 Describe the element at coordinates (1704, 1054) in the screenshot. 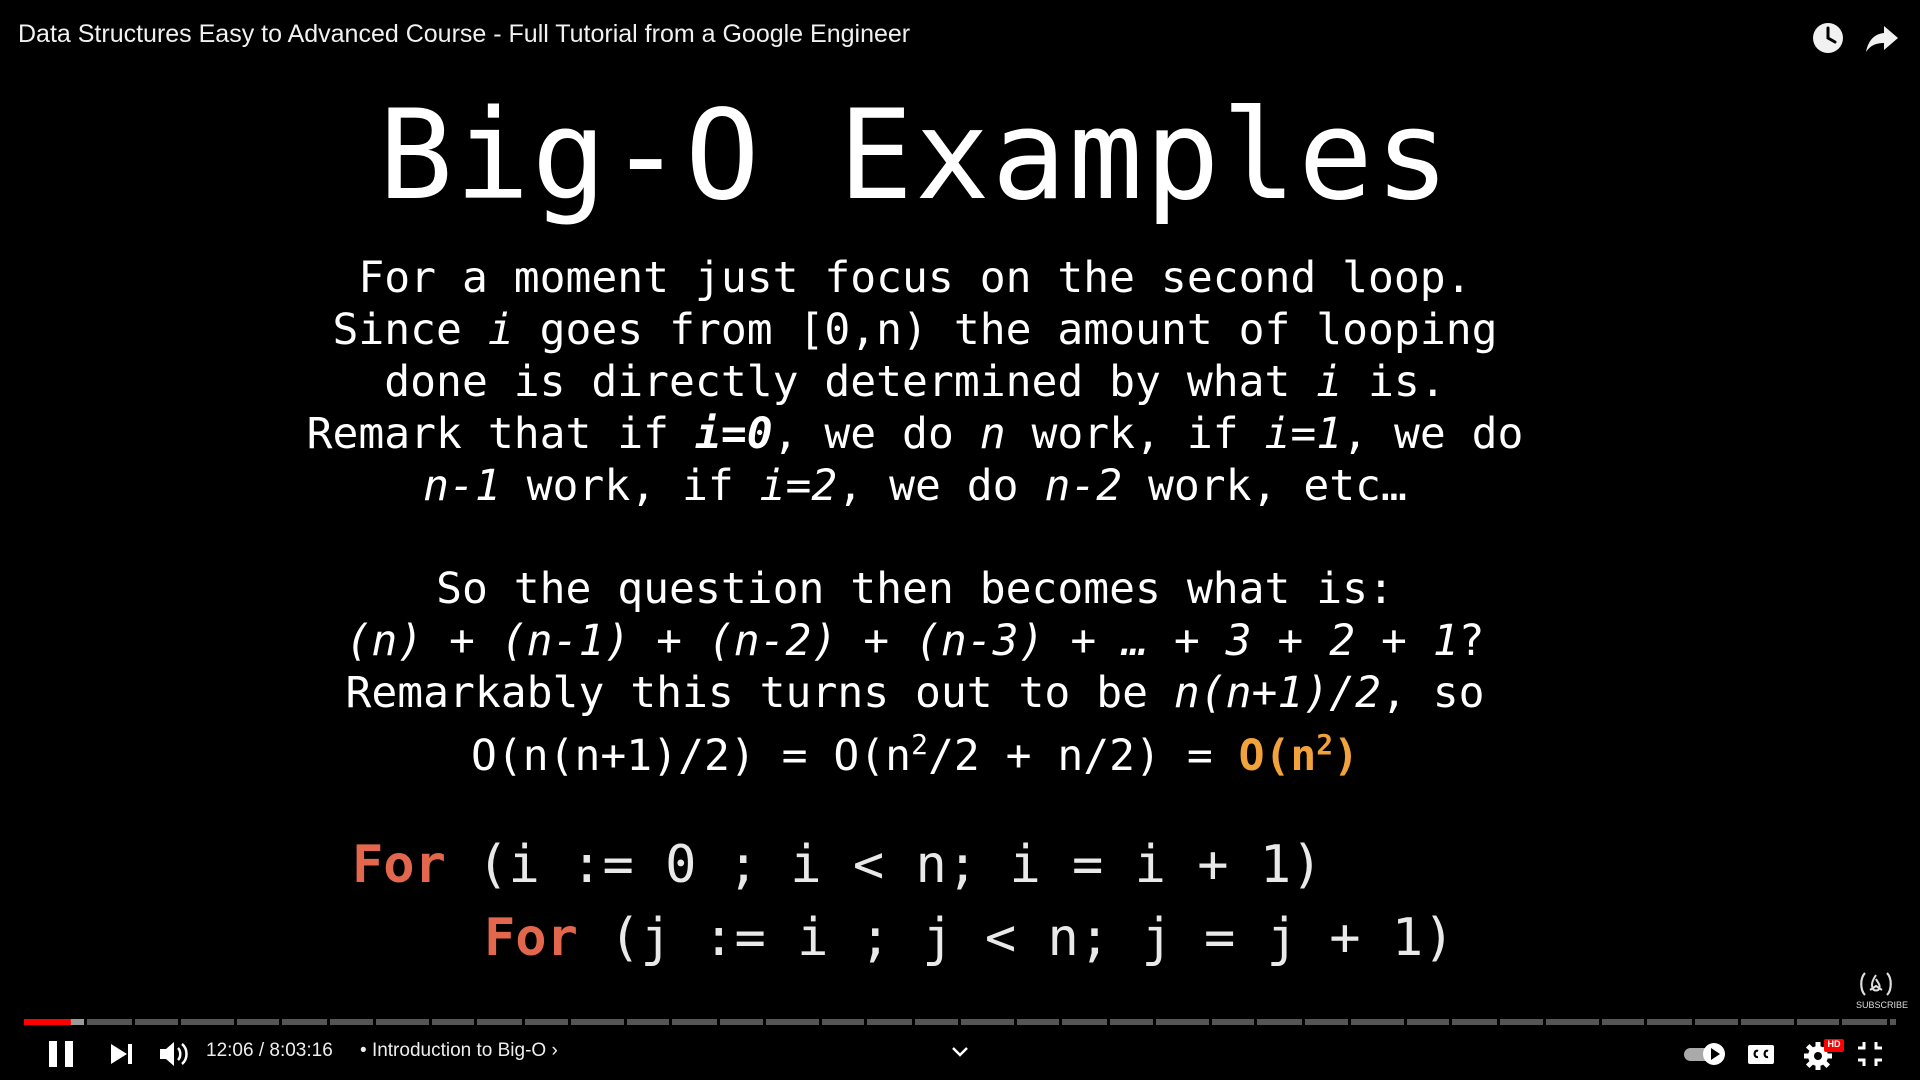

I see `autoplay-toggle-icon` at that location.